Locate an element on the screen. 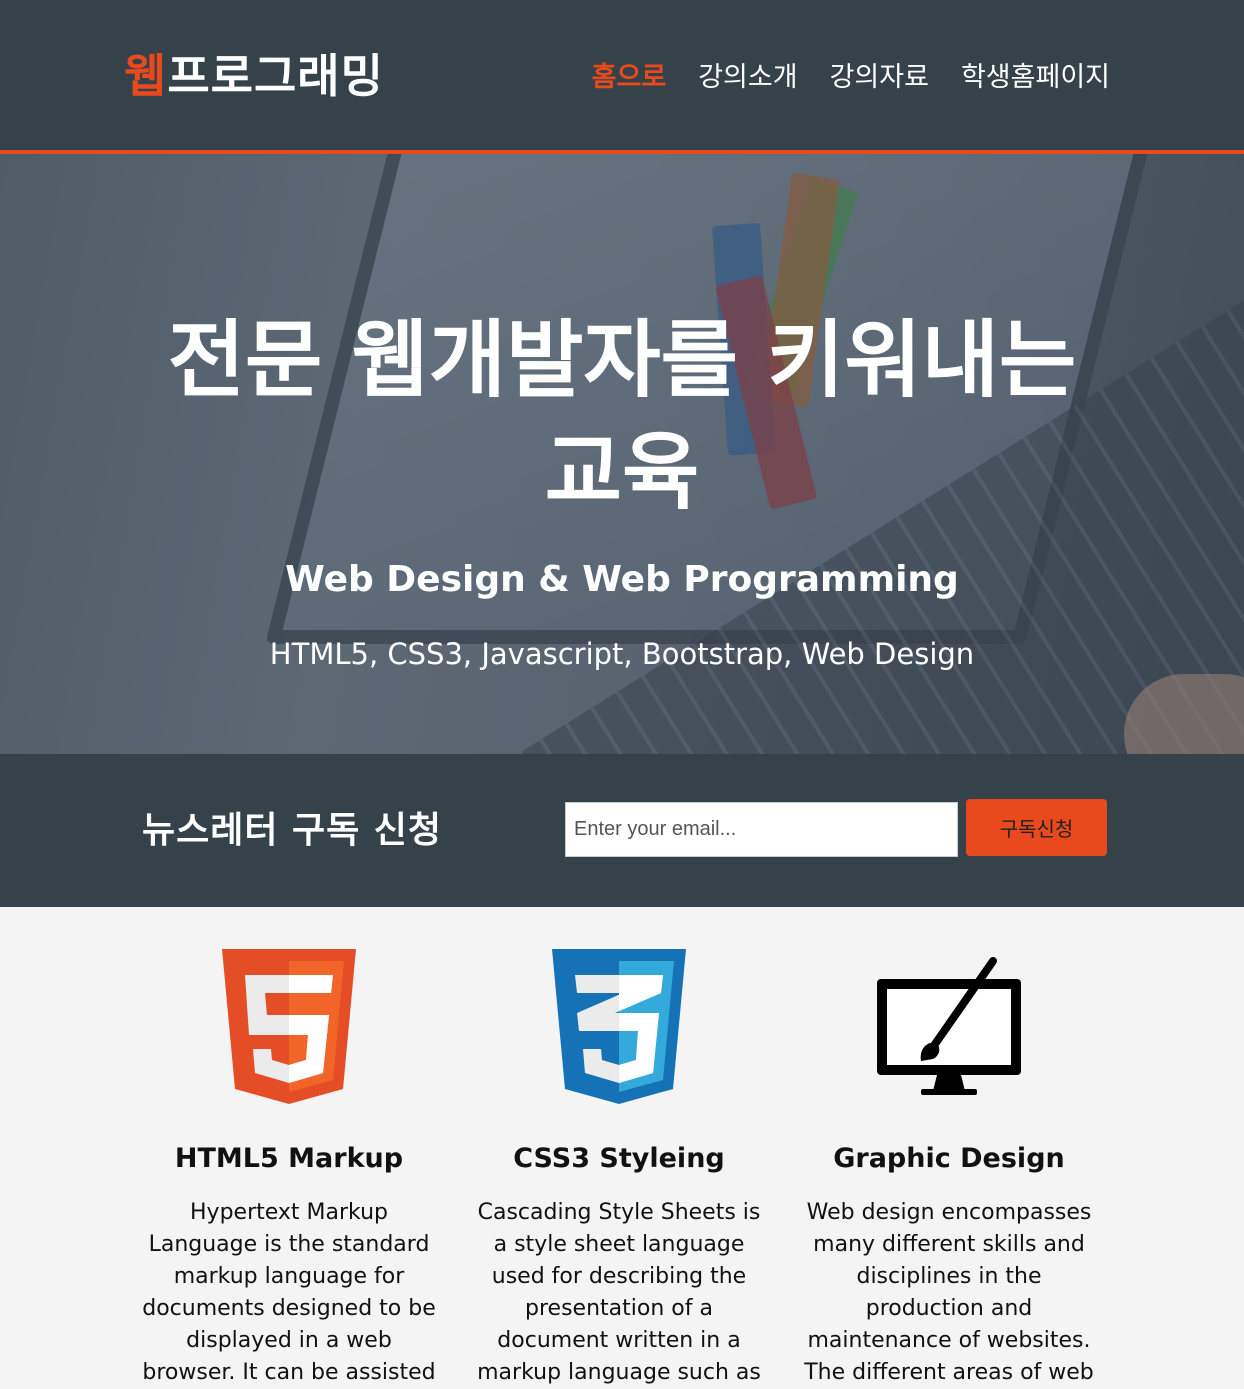 The width and height of the screenshot is (1244, 1389). main-nav: 홈으로 강의소개 강의자료 학생홈페이지 is located at coordinates (851, 78).